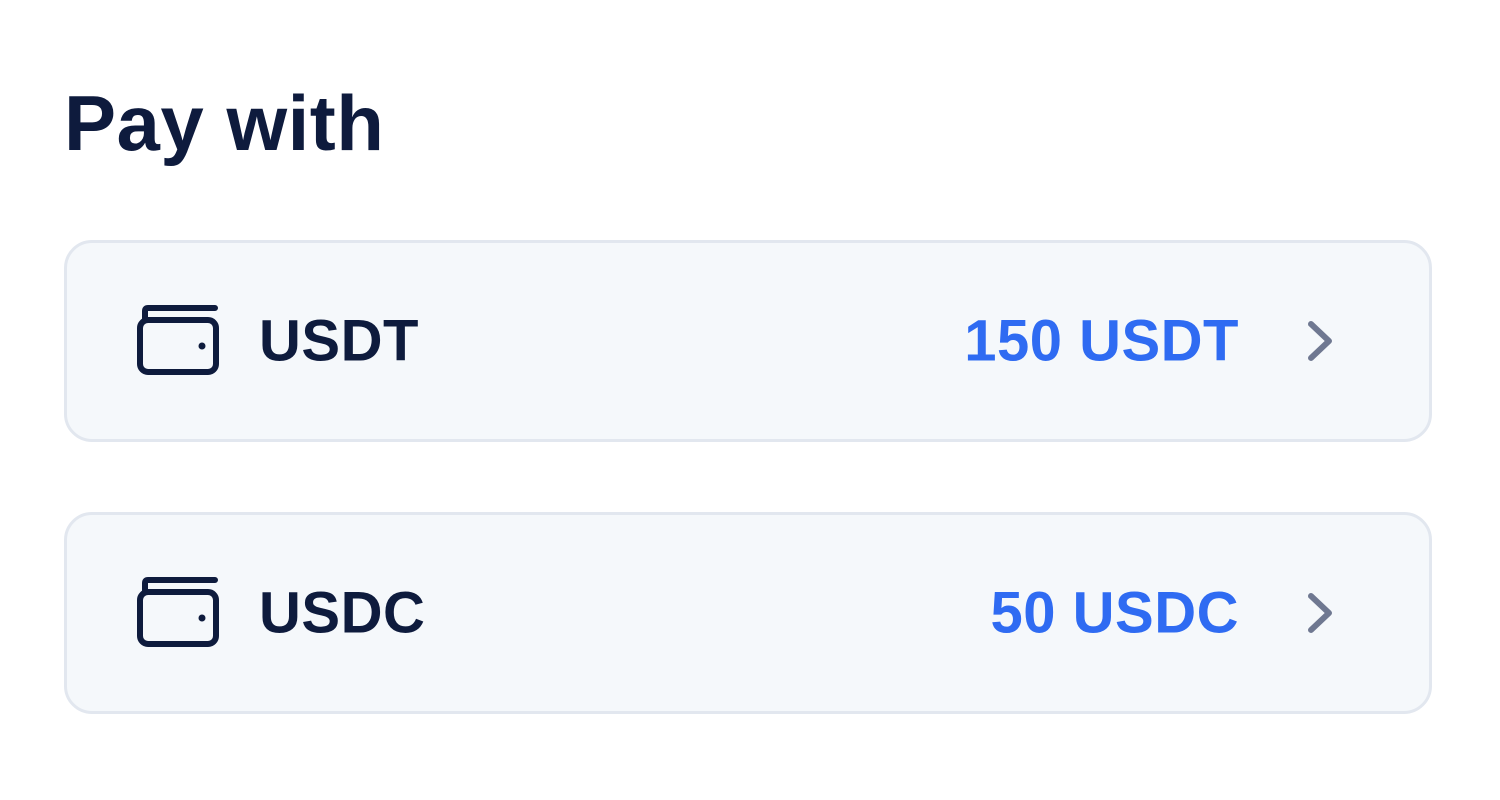 This screenshot has width=1500, height=800. Describe the element at coordinates (1101, 341) in the screenshot. I see `asset-balance: 150 USDT` at that location.